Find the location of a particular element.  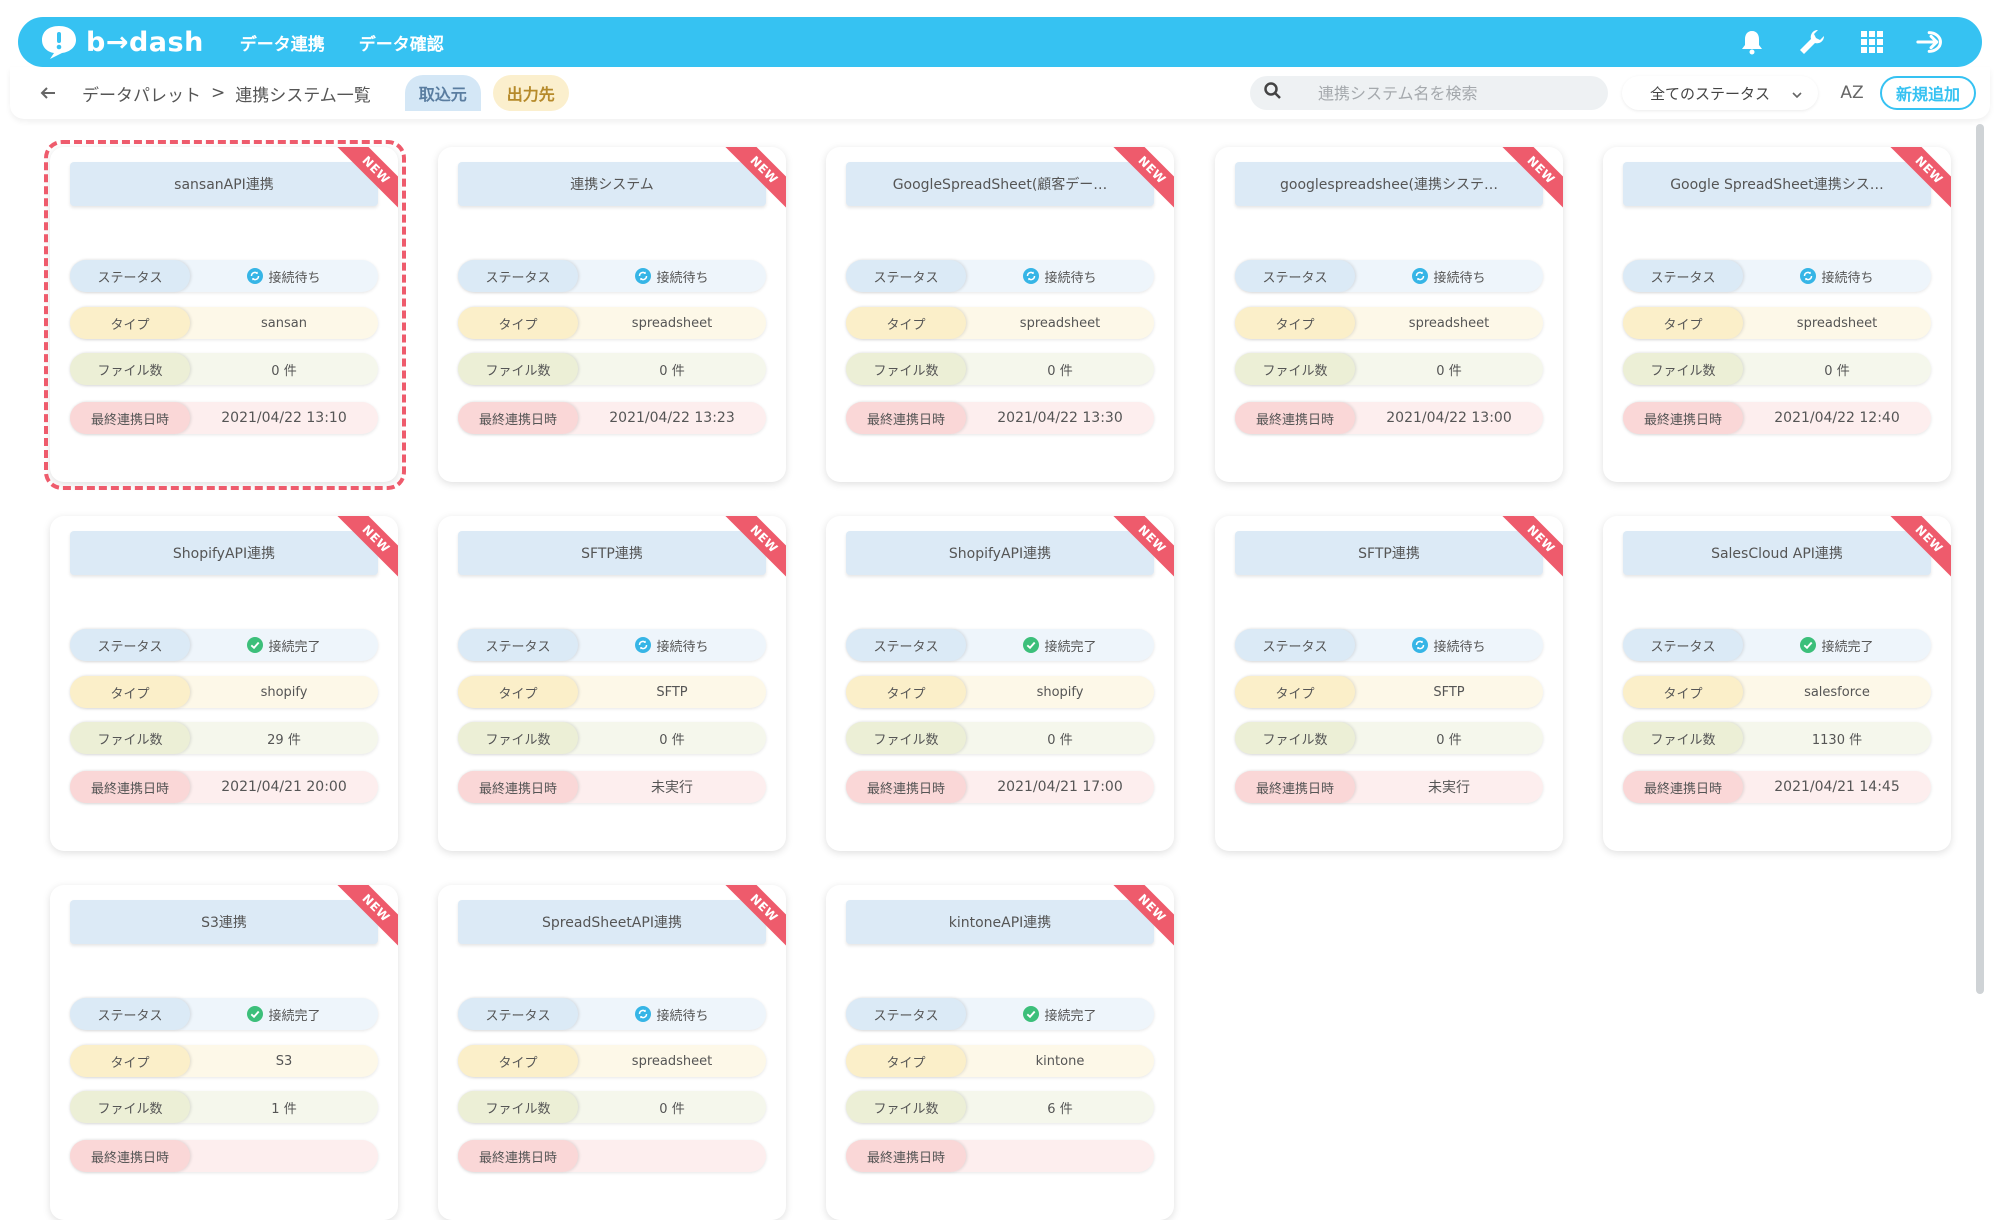

logout-icon is located at coordinates (1932, 42).